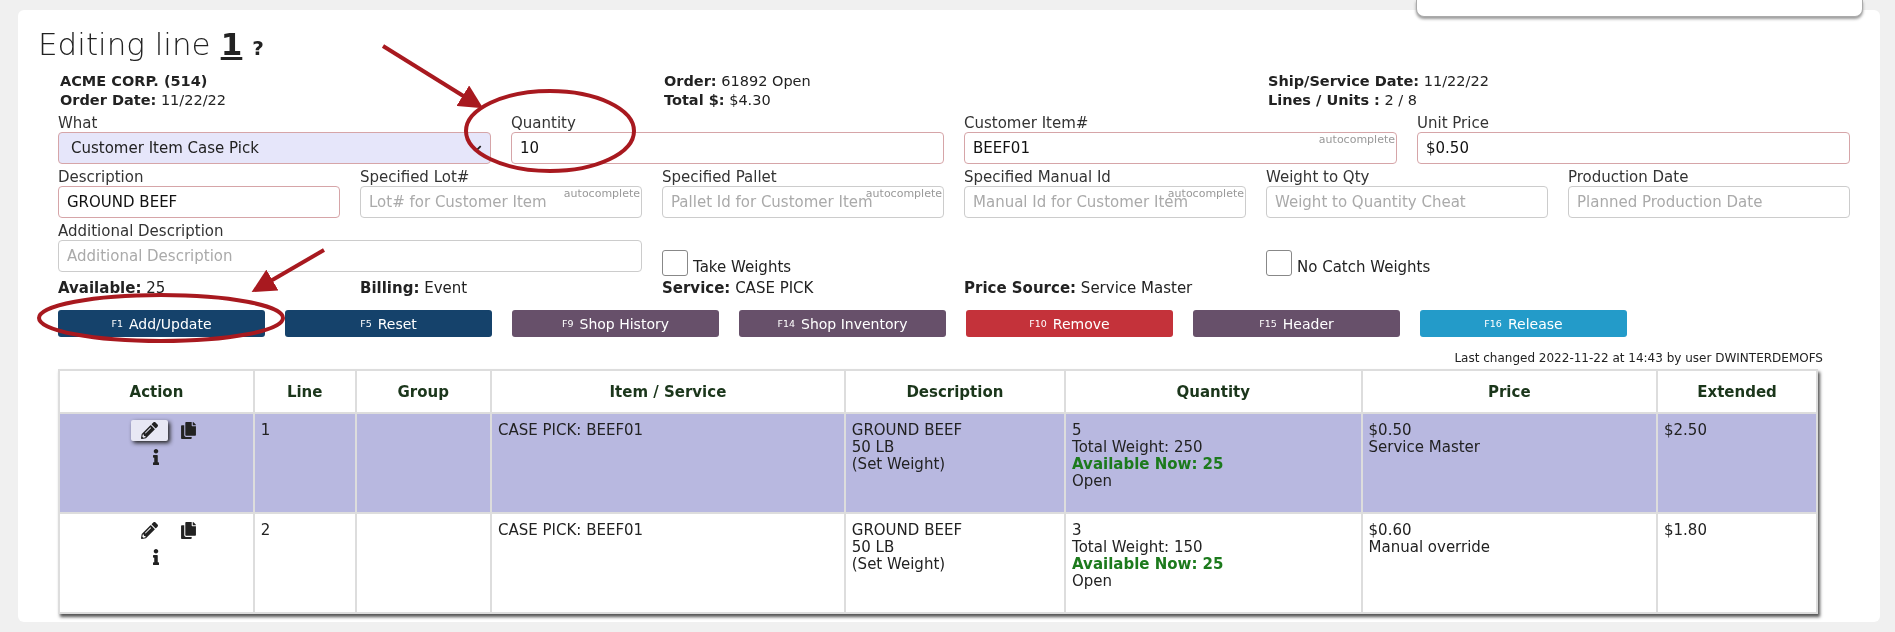  Describe the element at coordinates (1390, 430) in the screenshot. I see `price-text: $0.50` at that location.